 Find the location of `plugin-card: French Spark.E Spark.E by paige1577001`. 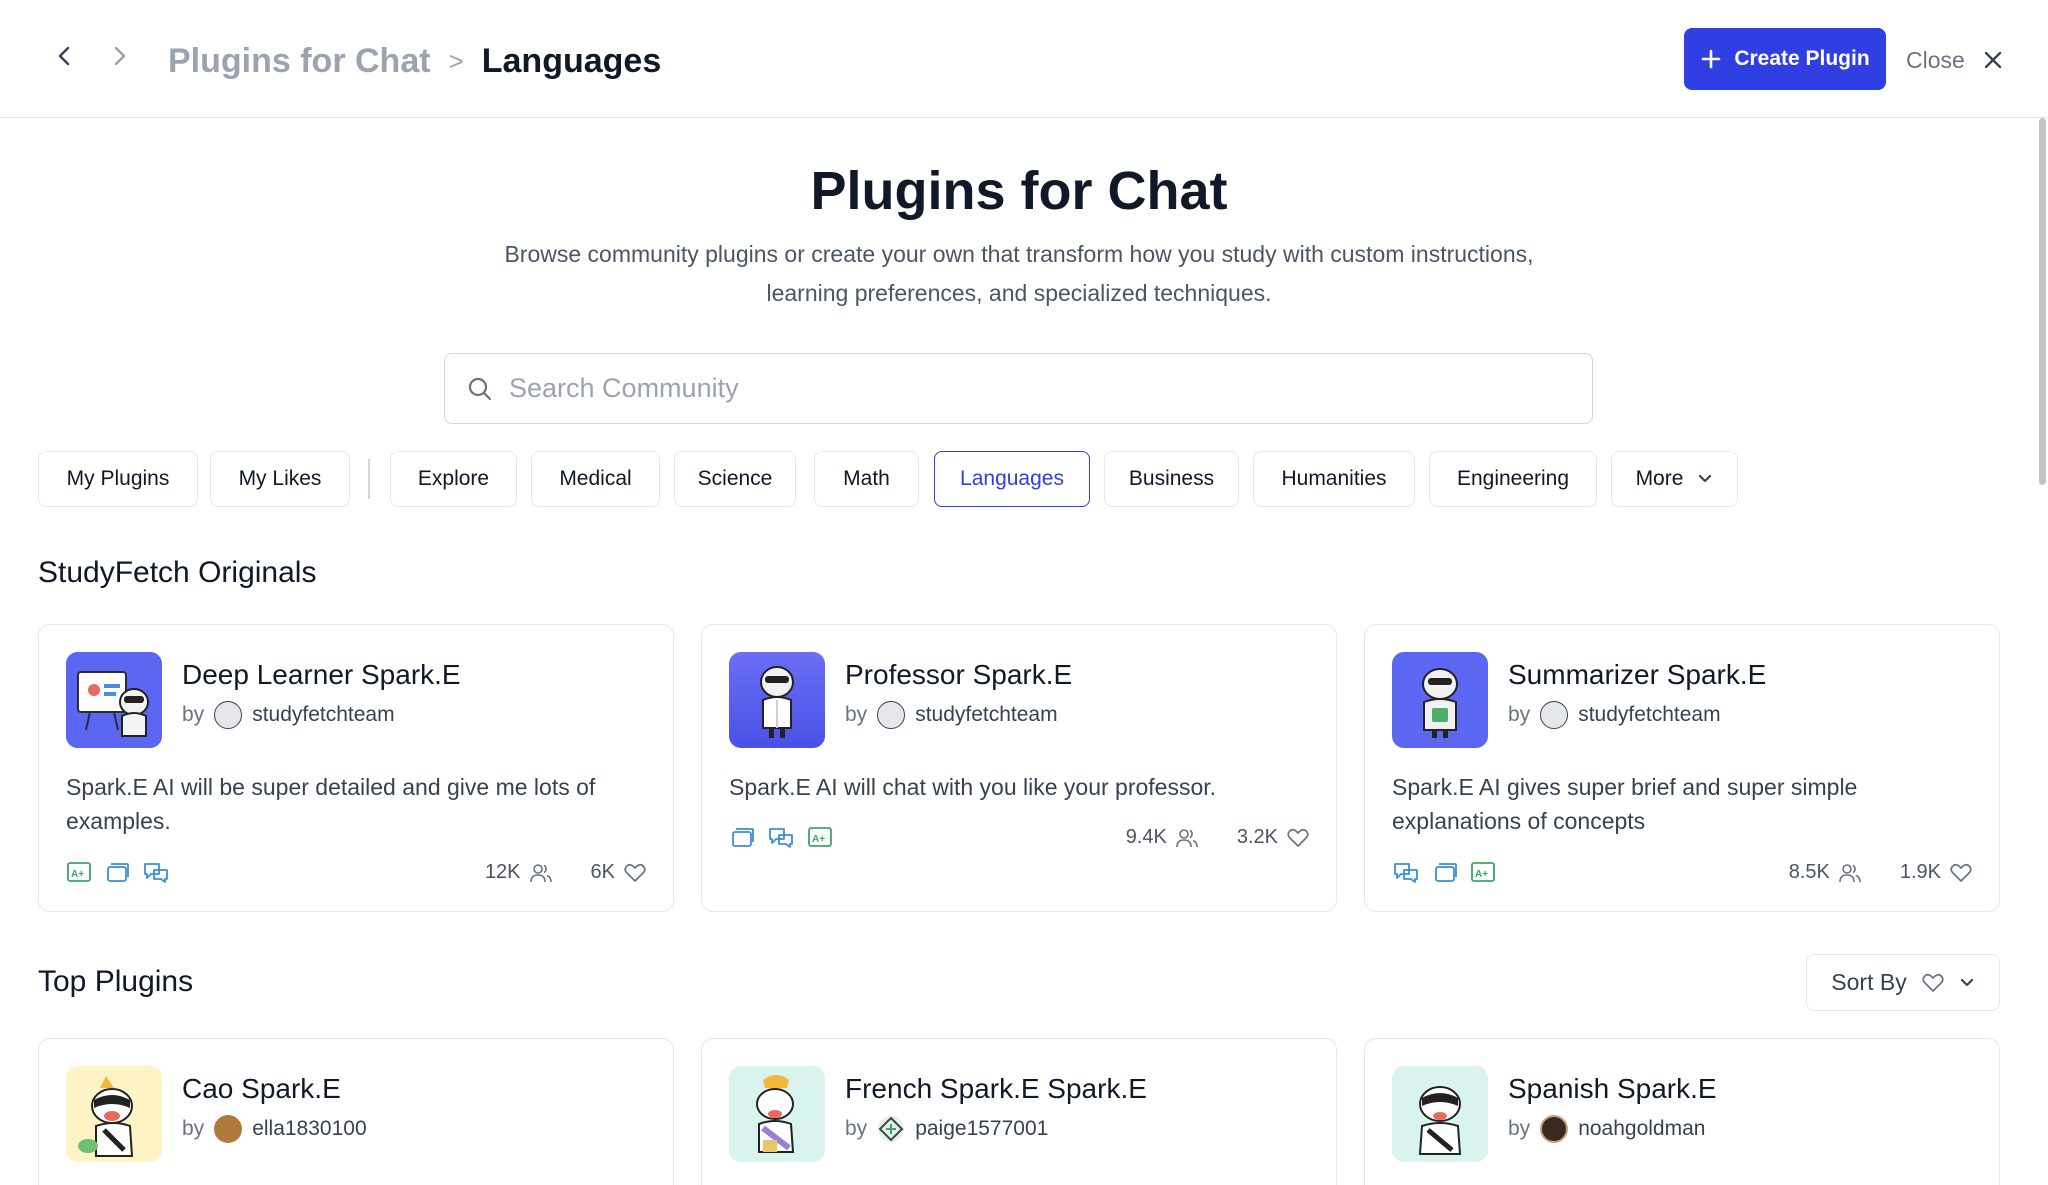

plugin-card: French Spark.E Spark.E by paige1577001 is located at coordinates (1019, 1111).